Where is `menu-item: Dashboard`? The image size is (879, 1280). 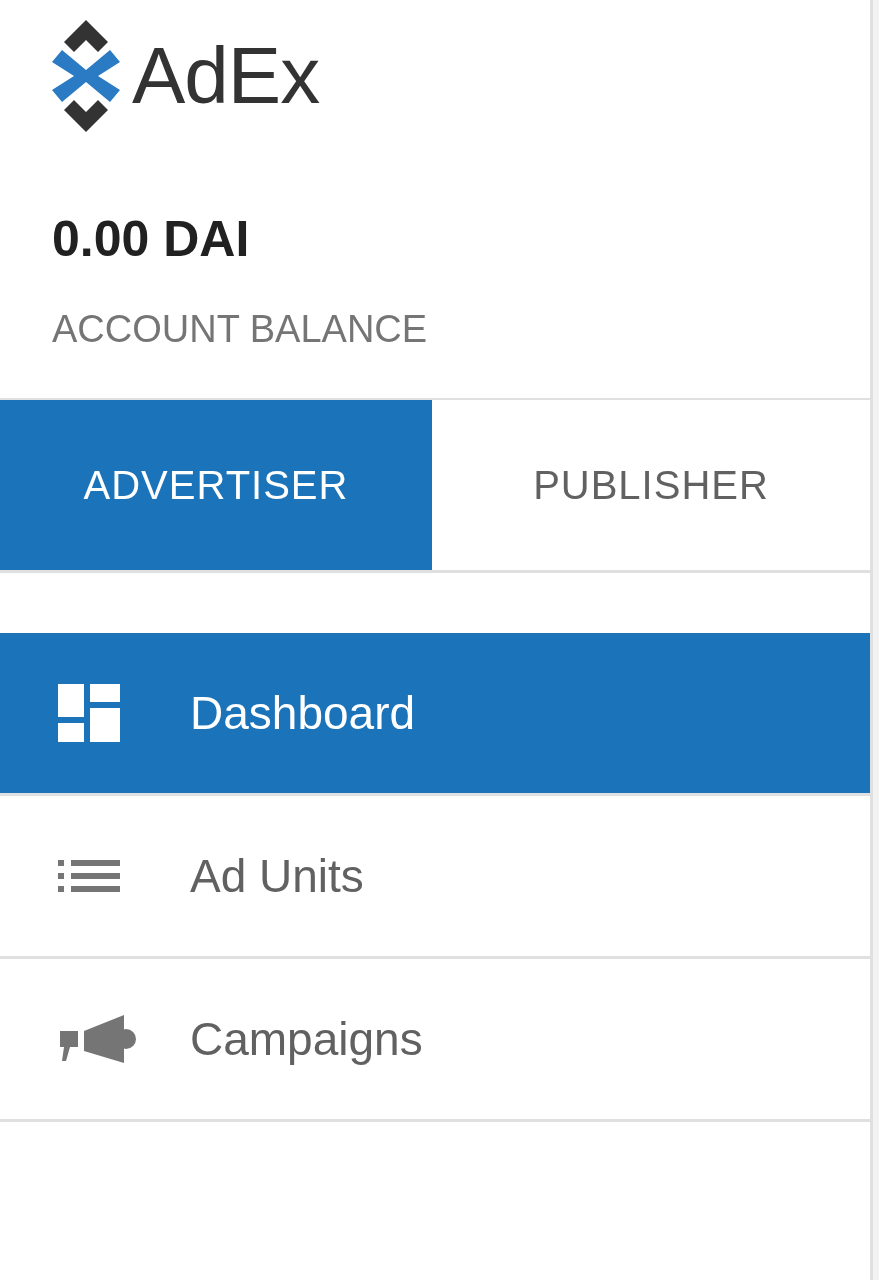 menu-item: Dashboard is located at coordinates (435, 714).